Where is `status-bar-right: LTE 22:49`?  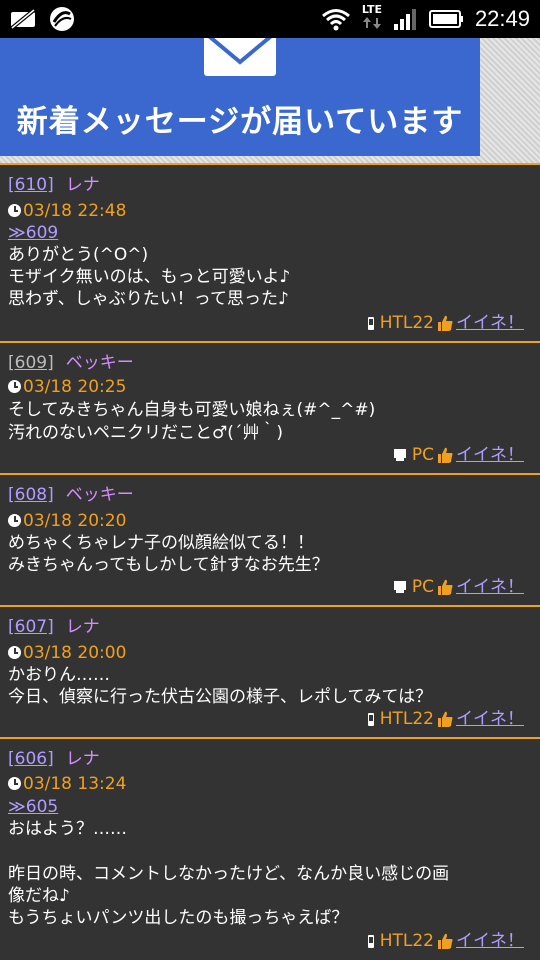
status-bar-right: LTE 22:49 is located at coordinates (425, 19).